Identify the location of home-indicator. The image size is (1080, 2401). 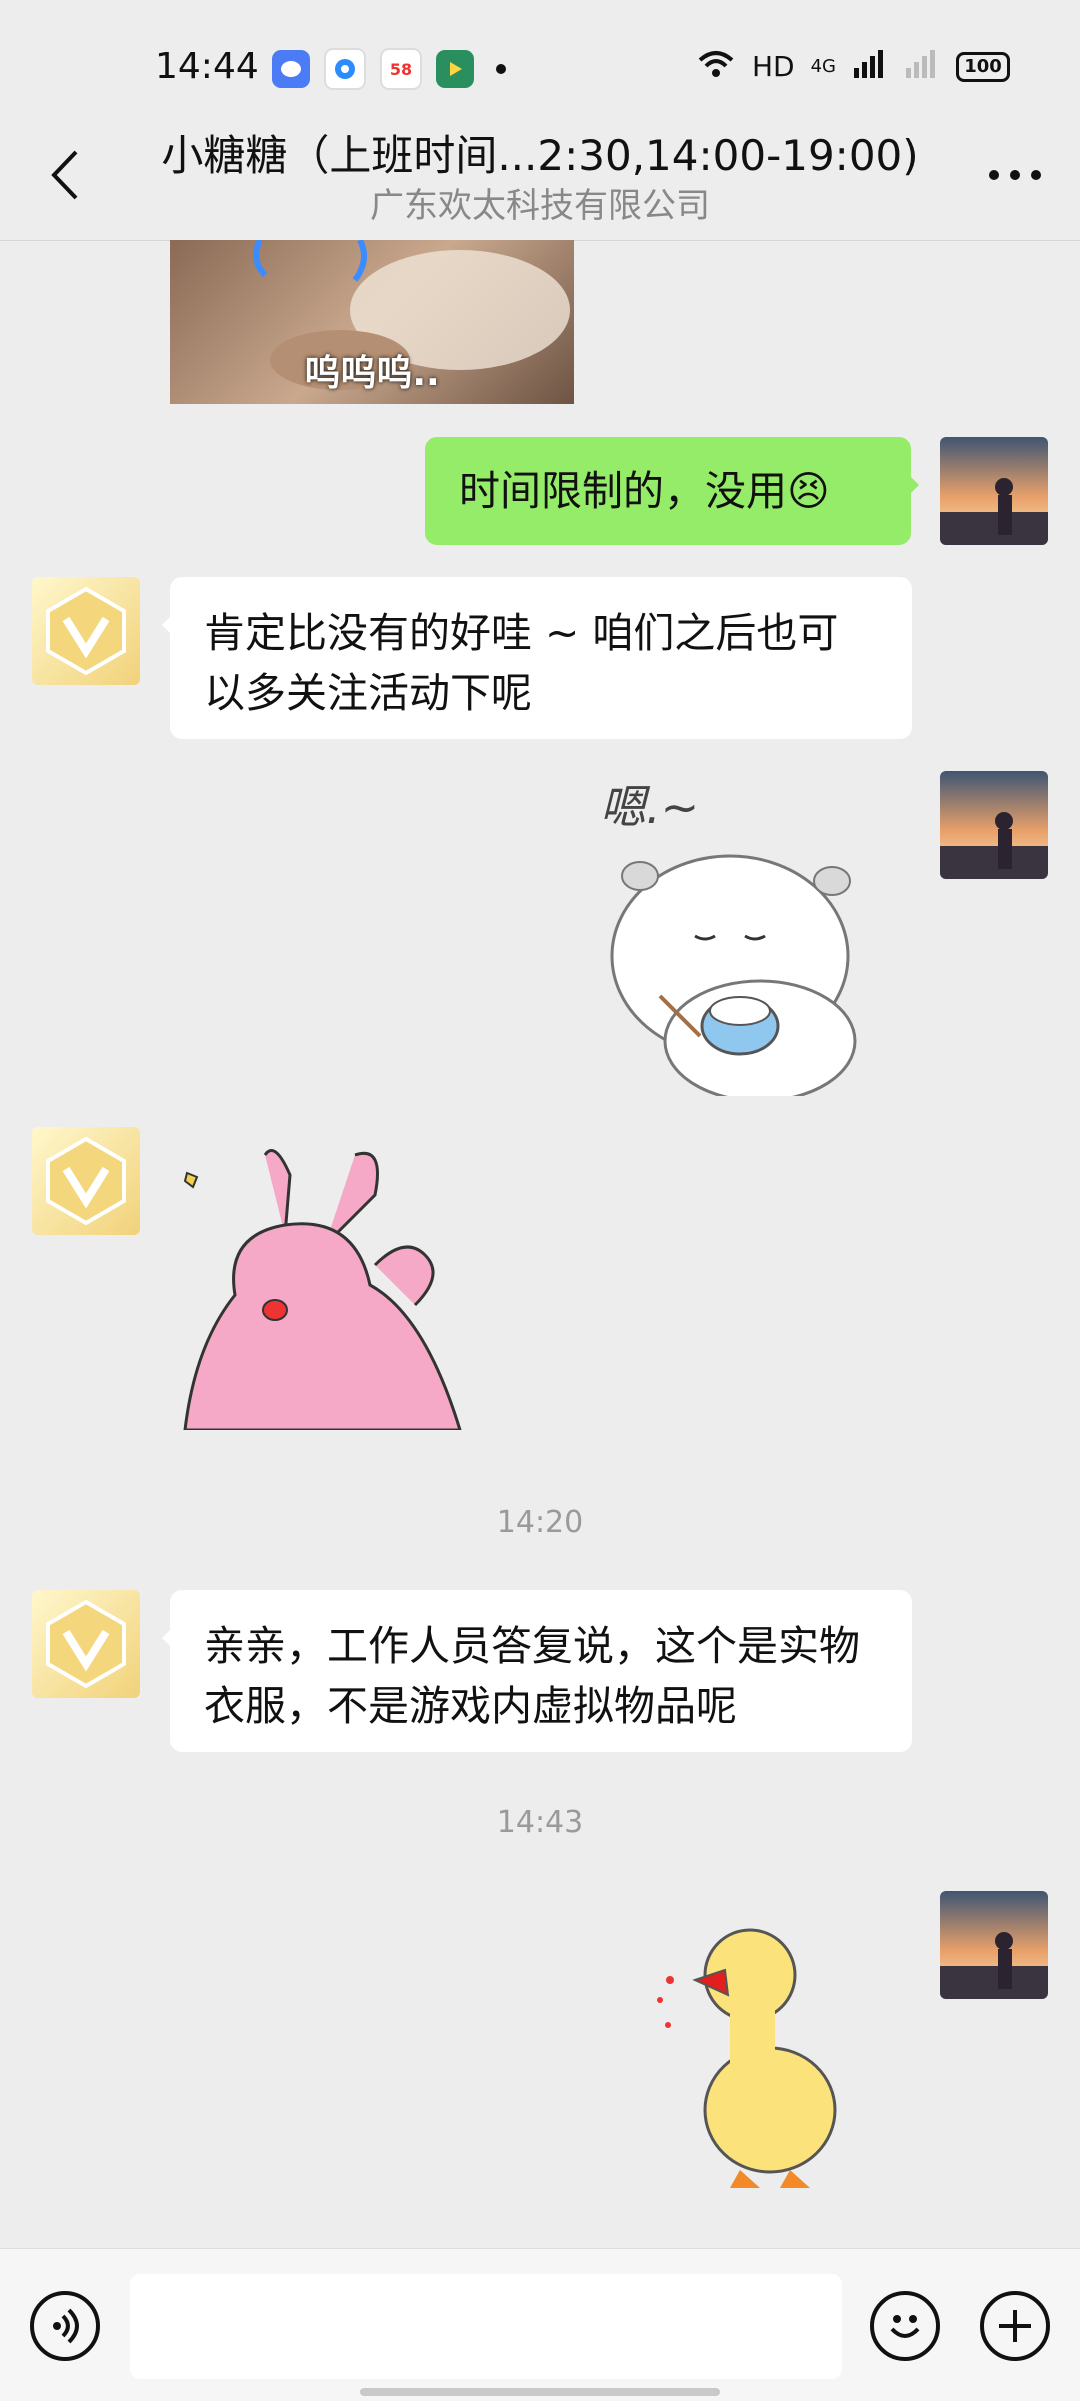
(540, 2392).